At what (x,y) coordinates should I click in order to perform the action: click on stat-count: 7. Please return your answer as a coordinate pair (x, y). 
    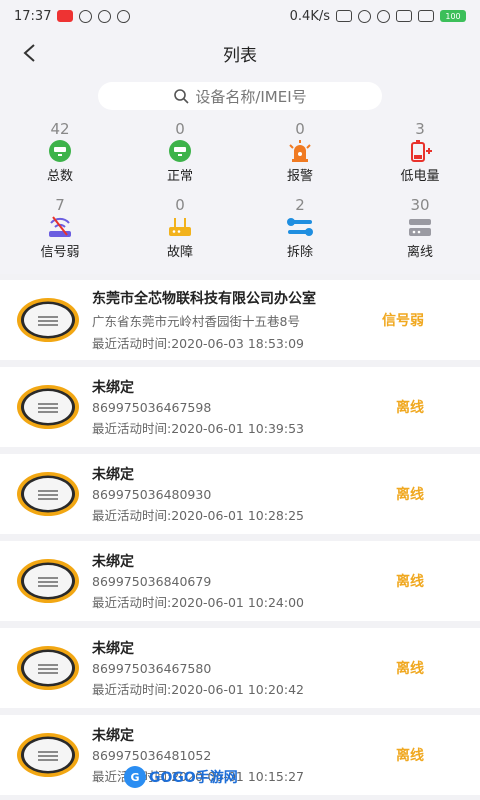
    Looking at the image, I should click on (60, 205).